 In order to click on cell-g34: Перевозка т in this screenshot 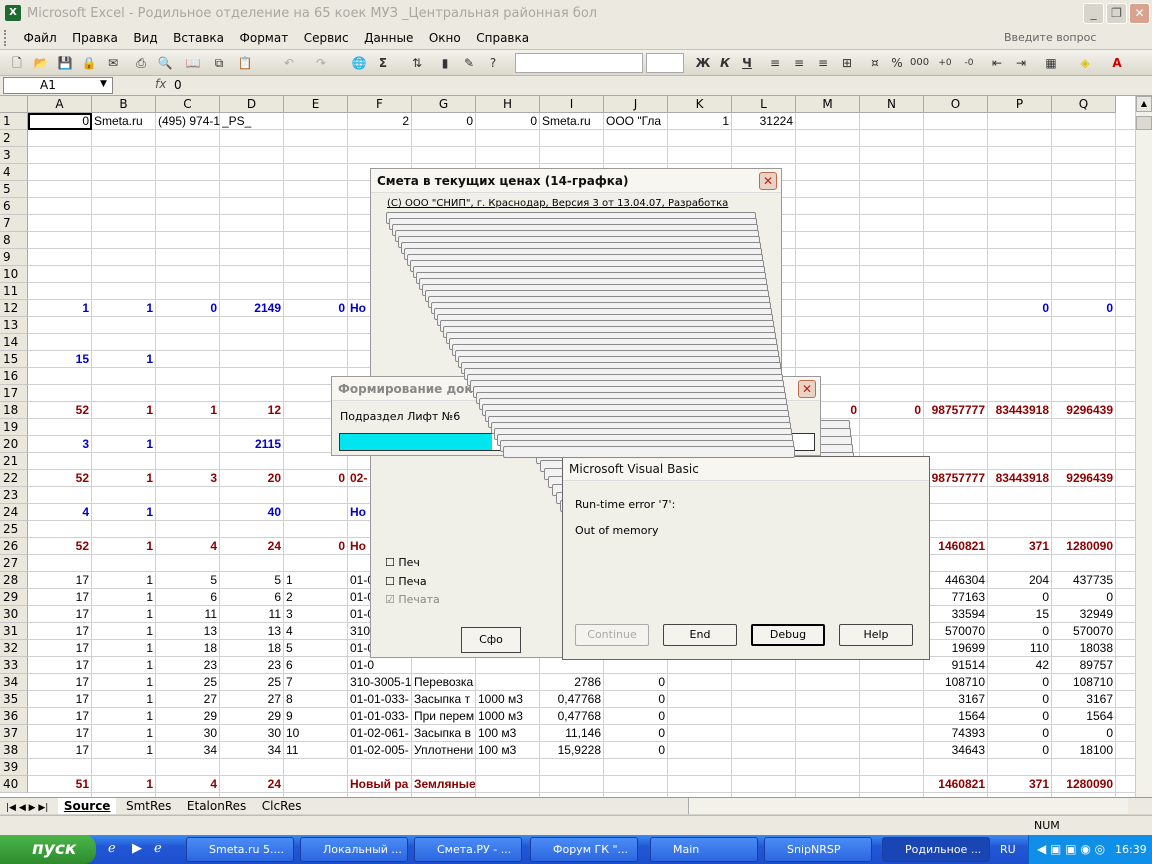, I will do `click(445, 682)`.